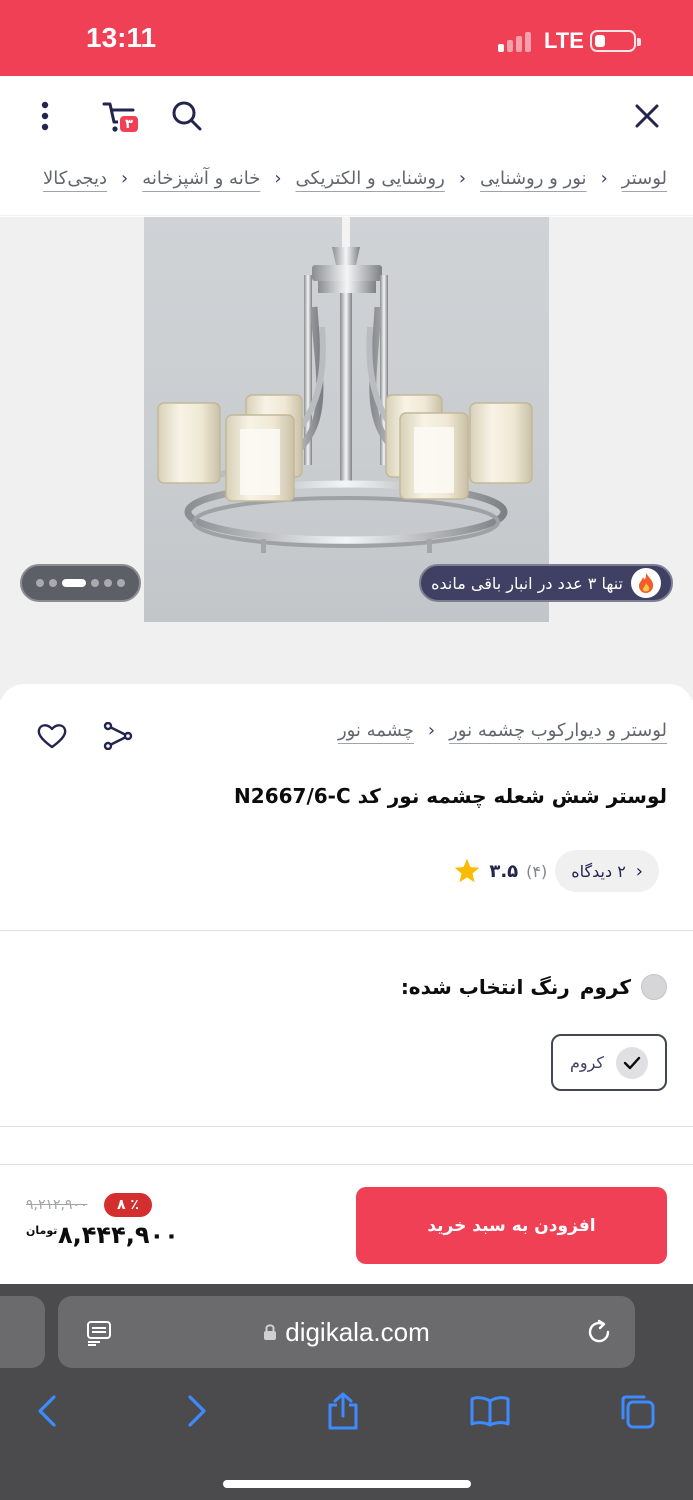 The image size is (693, 1500). Describe the element at coordinates (615, 41) in the screenshot. I see `battery-icon` at that location.